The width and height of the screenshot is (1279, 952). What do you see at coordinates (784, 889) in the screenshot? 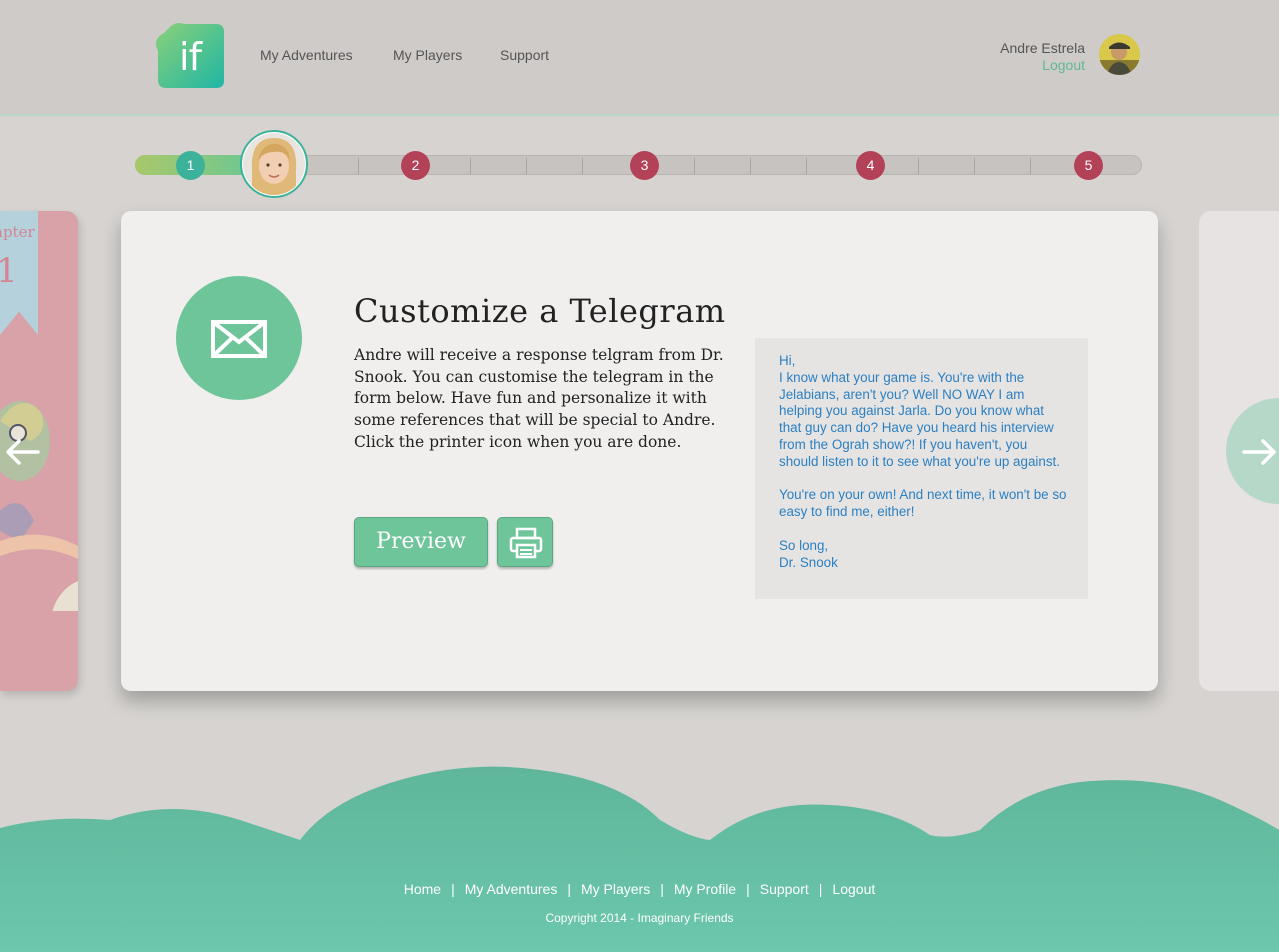
I see `footer-link-support: Support` at bounding box center [784, 889].